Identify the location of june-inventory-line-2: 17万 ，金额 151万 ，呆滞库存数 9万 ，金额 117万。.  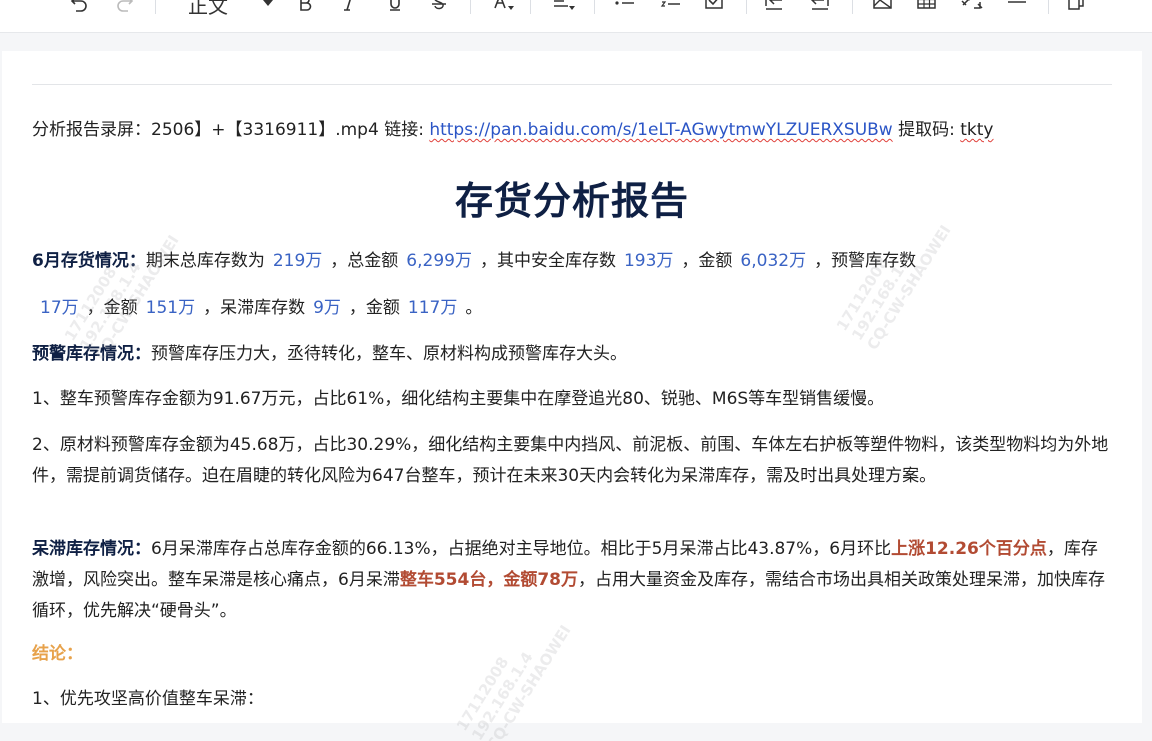
(257, 308).